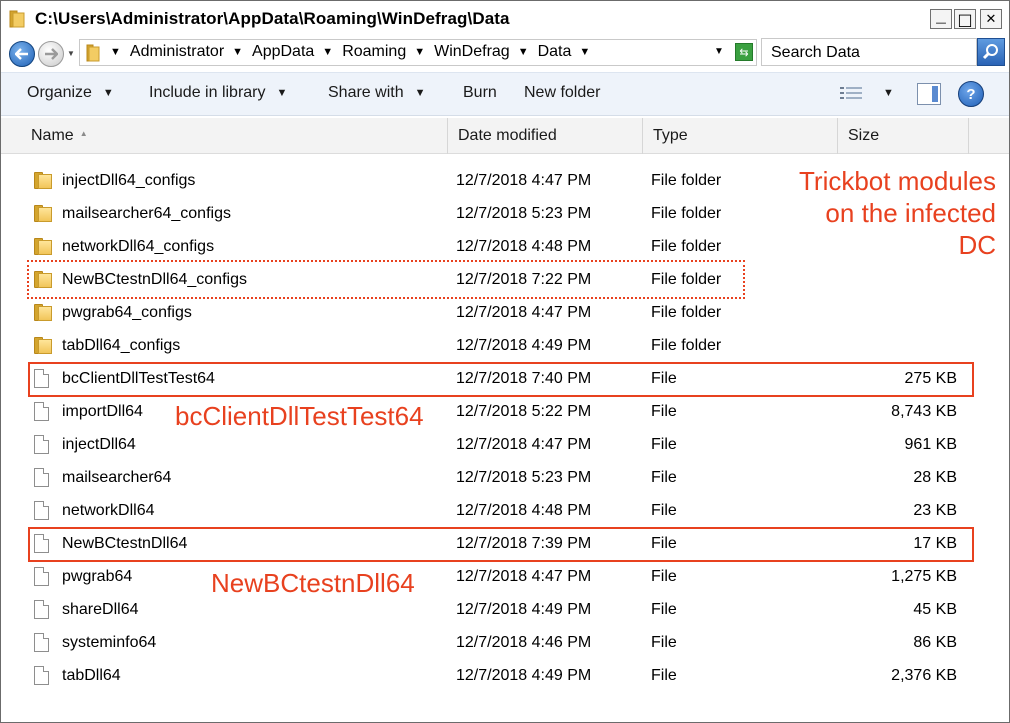 The width and height of the screenshot is (1010, 723). What do you see at coordinates (505, 477) in the screenshot?
I see `file-row: mailsearcher64 12/7/2018 5:23 PM File 28 KB` at bounding box center [505, 477].